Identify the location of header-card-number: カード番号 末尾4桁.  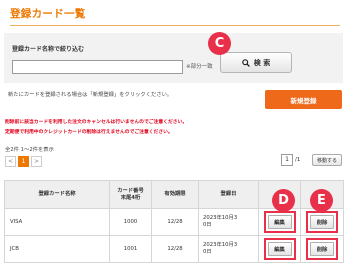
(130, 194).